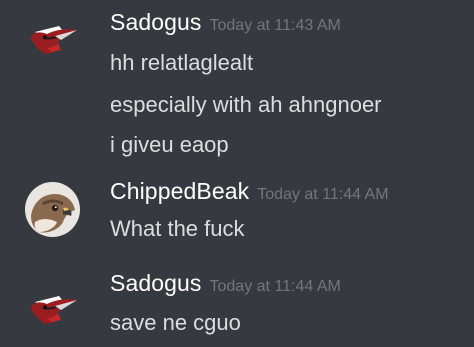 The height and width of the screenshot is (347, 474). What do you see at coordinates (52, 209) in the screenshot?
I see `hawk-avatar-icon` at bounding box center [52, 209].